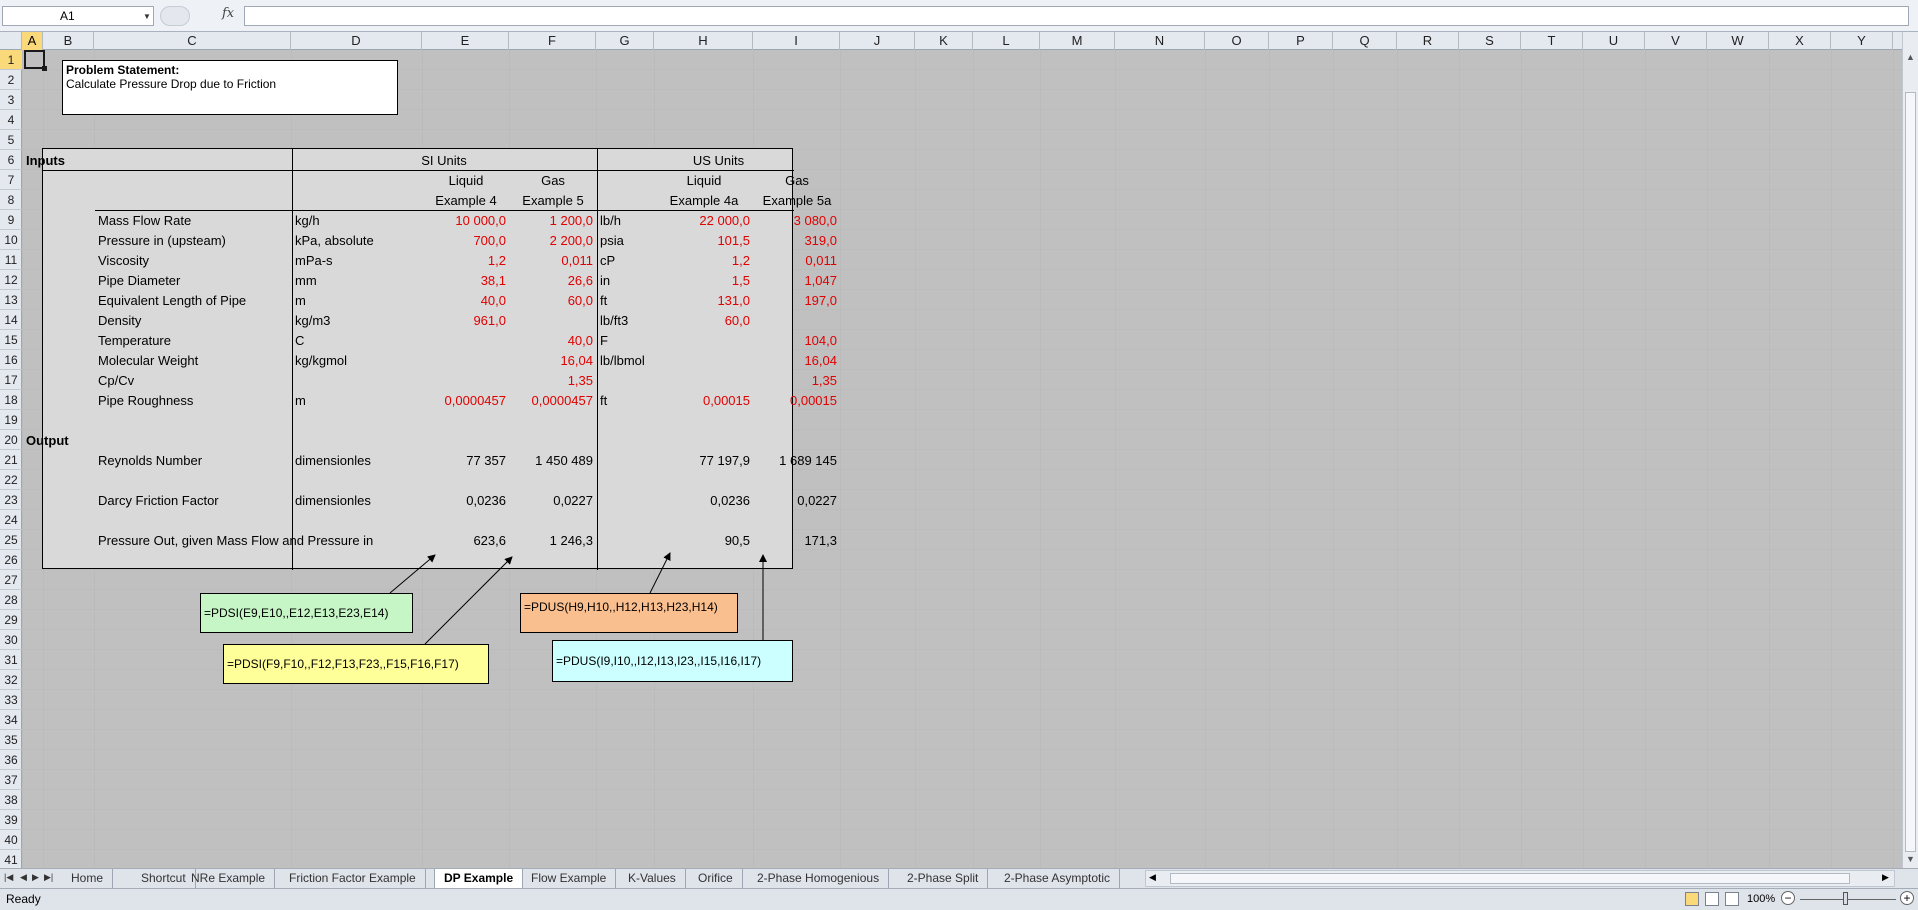  What do you see at coordinates (1676, 41) in the screenshot?
I see `column-header-v: V` at bounding box center [1676, 41].